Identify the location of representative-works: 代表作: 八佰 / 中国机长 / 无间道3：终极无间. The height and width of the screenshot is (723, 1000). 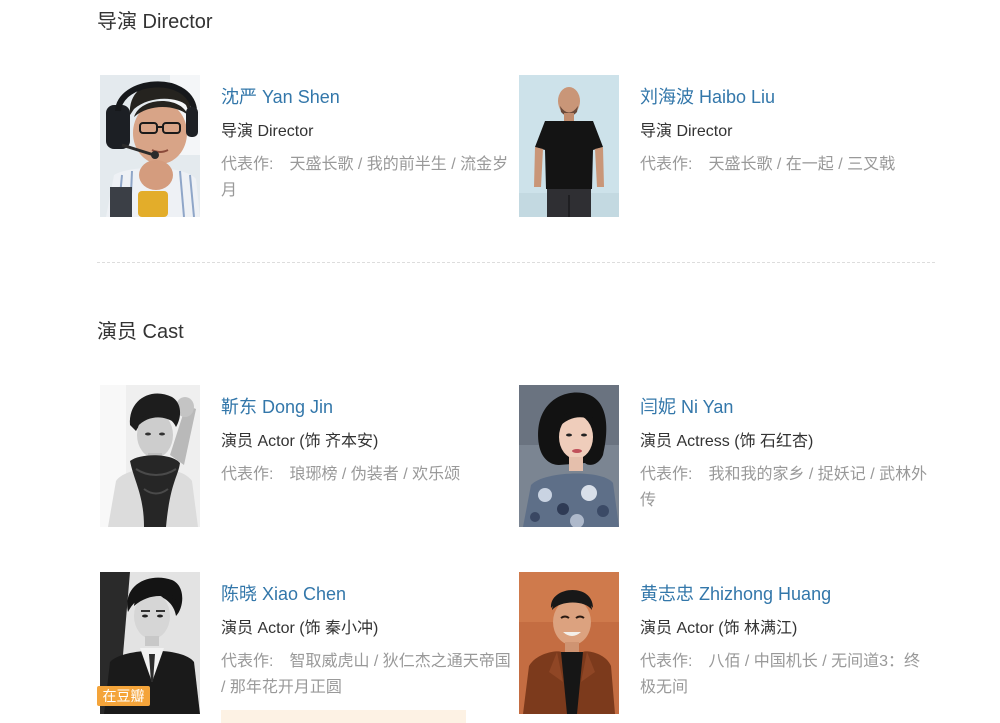
(787, 675).